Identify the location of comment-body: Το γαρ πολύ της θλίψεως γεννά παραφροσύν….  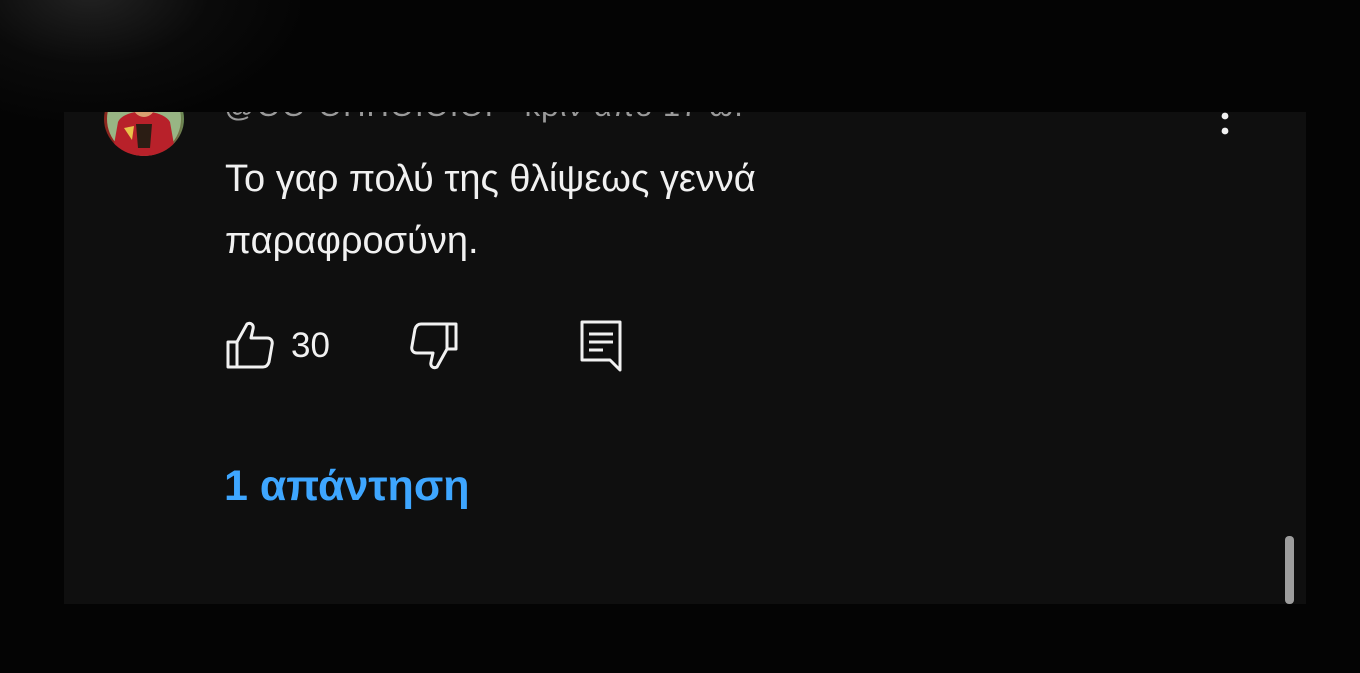
(490, 210).